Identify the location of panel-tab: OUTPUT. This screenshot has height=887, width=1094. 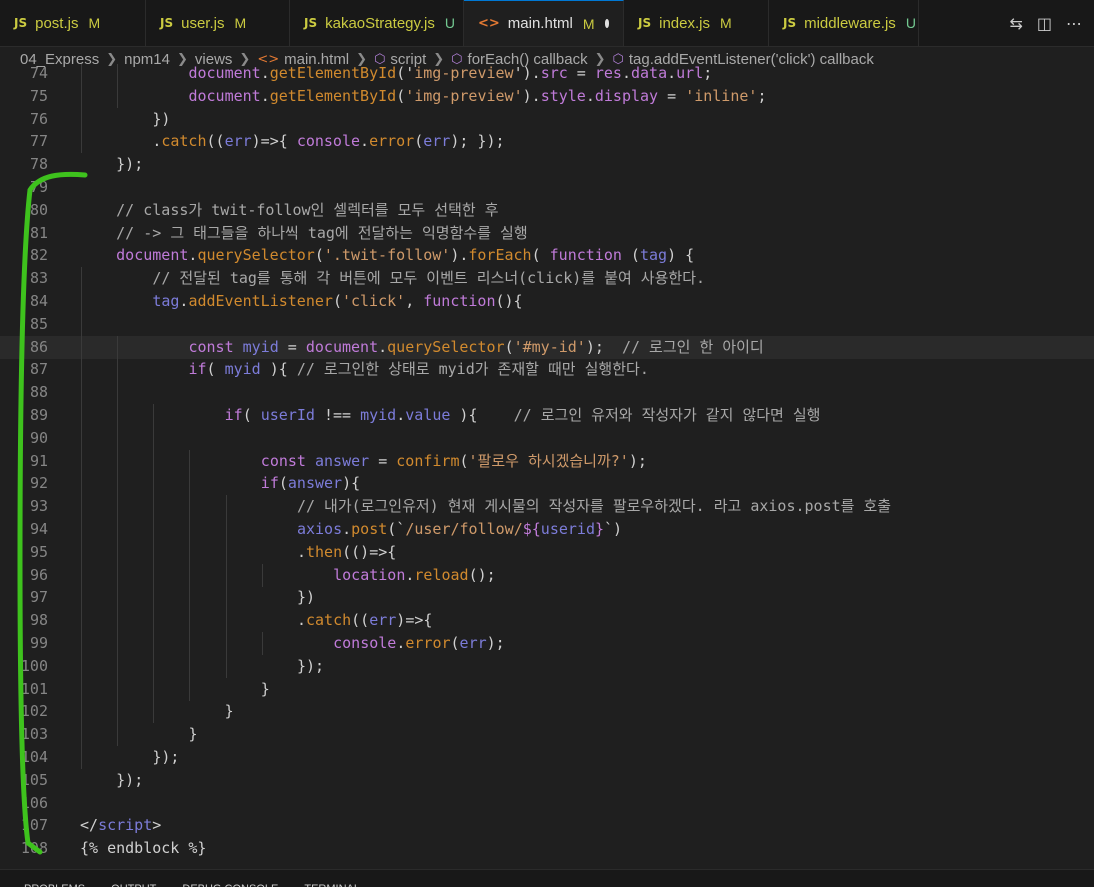
(133, 885).